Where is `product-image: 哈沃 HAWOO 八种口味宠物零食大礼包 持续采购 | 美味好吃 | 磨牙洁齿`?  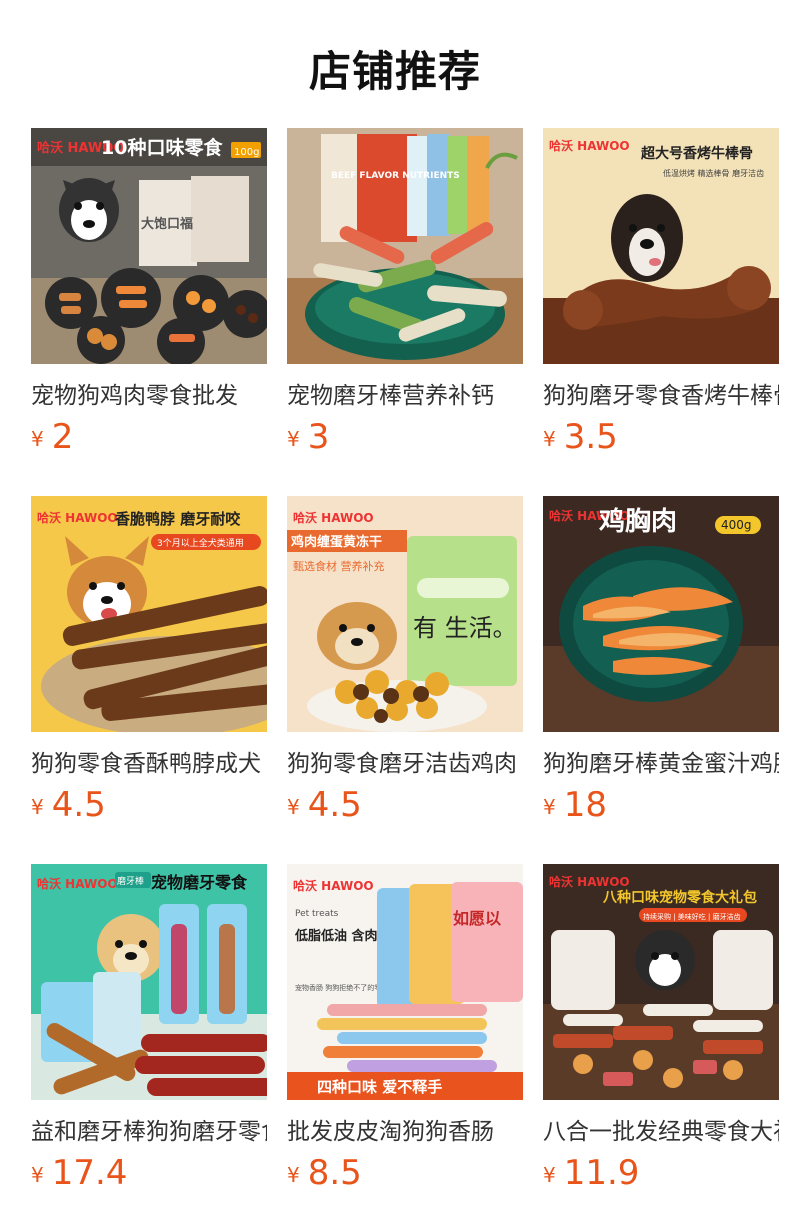 product-image: 哈沃 HAWOO 八种口味宠物零食大礼包 持续采购 | 美味好吃 | 磨牙洁齿 is located at coordinates (661, 982).